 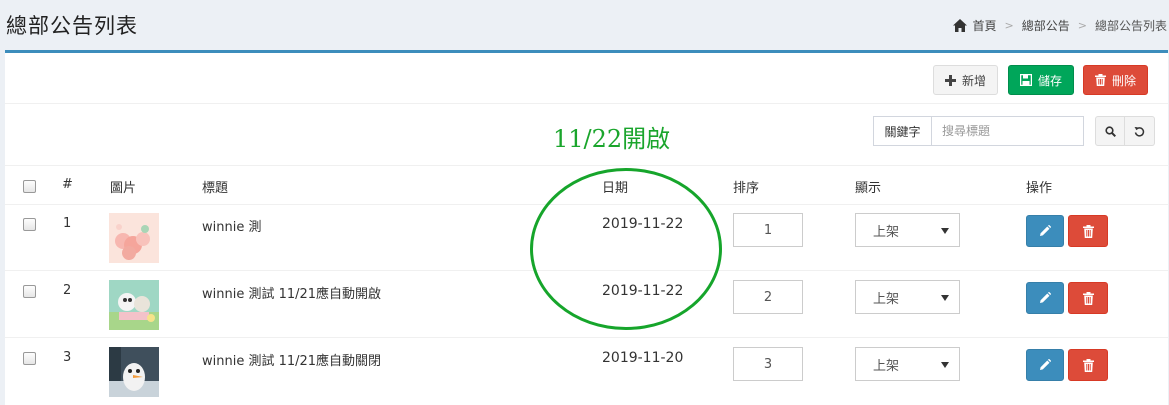 What do you see at coordinates (586, 78) in the screenshot?
I see `toolbar: 新增 儲存 刪除` at bounding box center [586, 78].